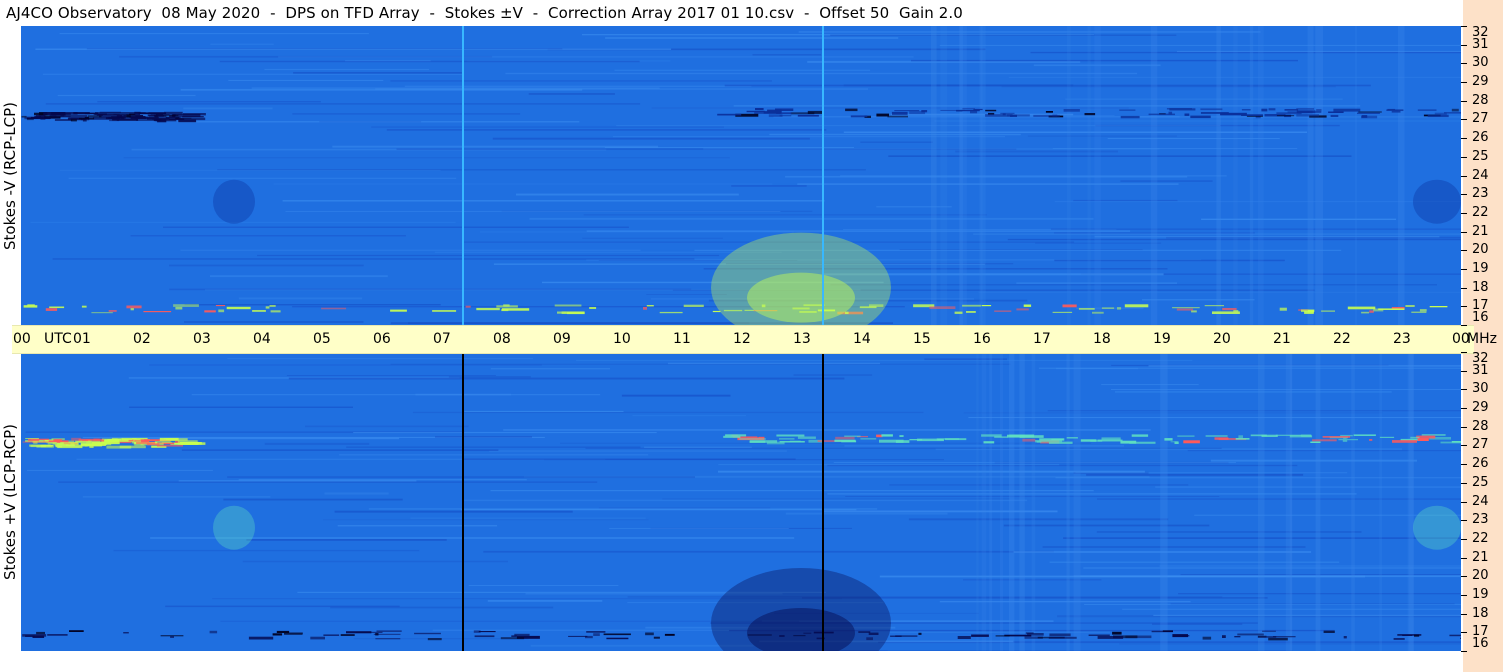 The image size is (1503, 672). What do you see at coordinates (1222, 339) in the screenshot?
I see `time-tick-label: 20` at bounding box center [1222, 339].